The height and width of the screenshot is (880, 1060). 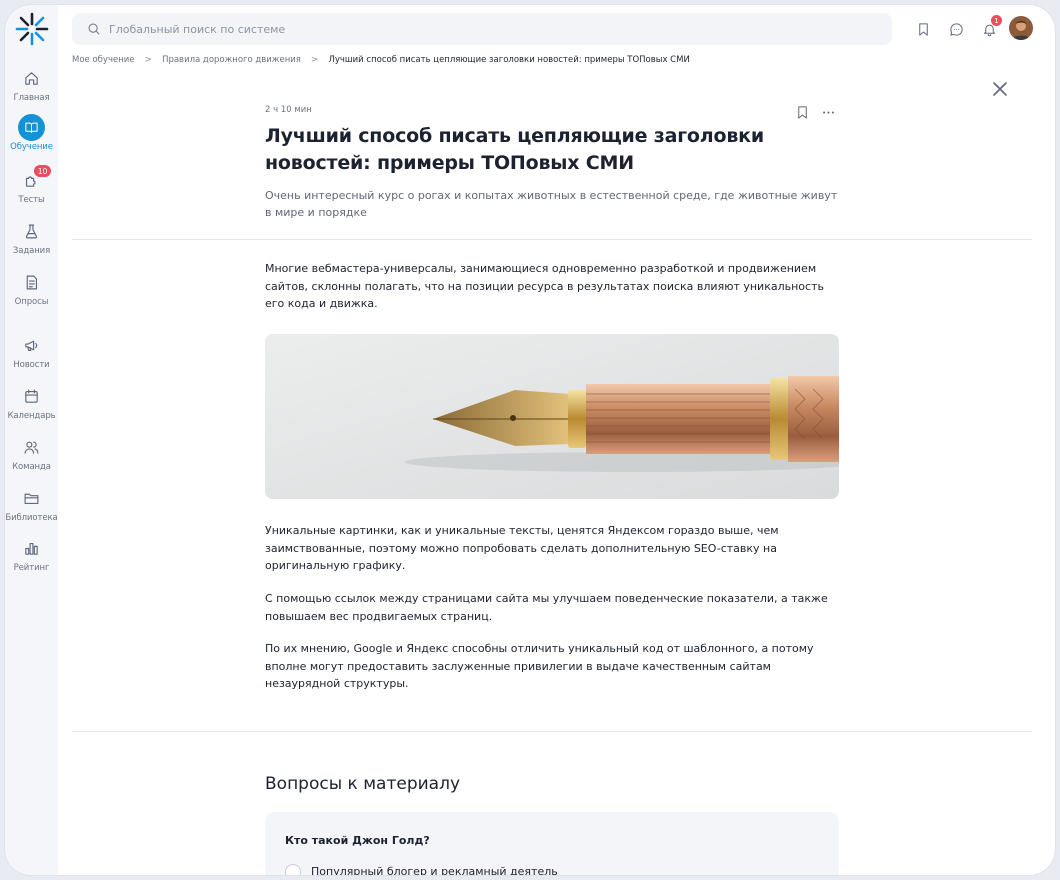 I want to click on global-search, so click(x=482, y=29).